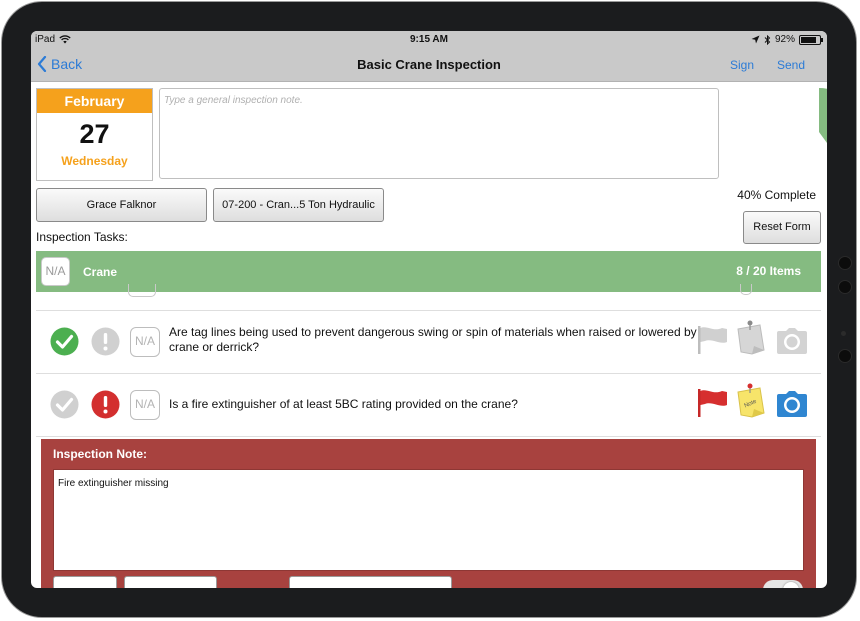 This screenshot has height=621, width=860. Describe the element at coordinates (791, 65) in the screenshot. I see `send-button: Send` at that location.